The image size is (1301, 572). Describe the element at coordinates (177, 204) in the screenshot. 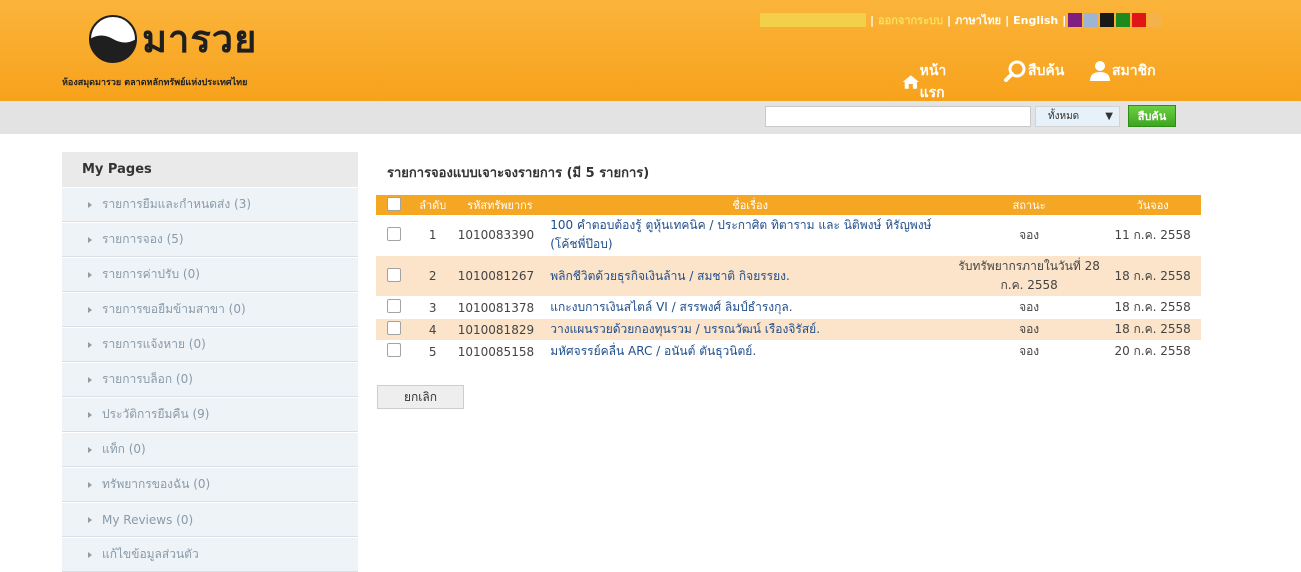

I see `sidebar-item-label: รายการยืมและกำหนดส่ง (3)` at that location.